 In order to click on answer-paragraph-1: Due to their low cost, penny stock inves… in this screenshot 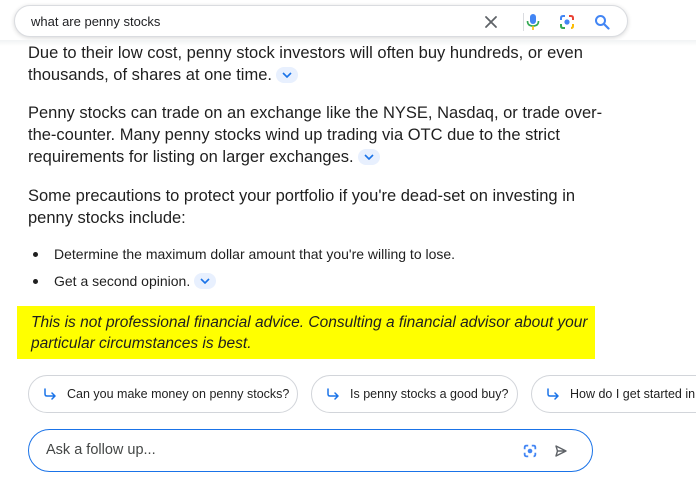, I will do `click(318, 64)`.